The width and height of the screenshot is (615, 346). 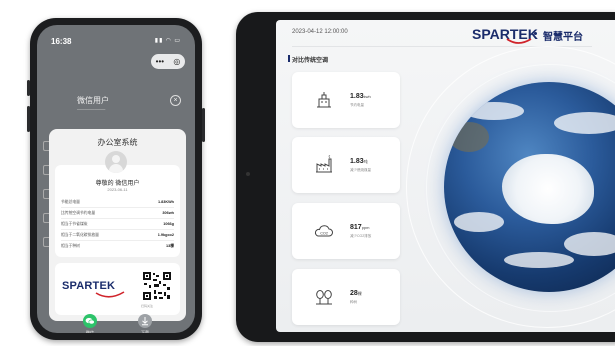 I want to click on report-row: 节能总电量 1.83KWh, so click(x=117, y=202).